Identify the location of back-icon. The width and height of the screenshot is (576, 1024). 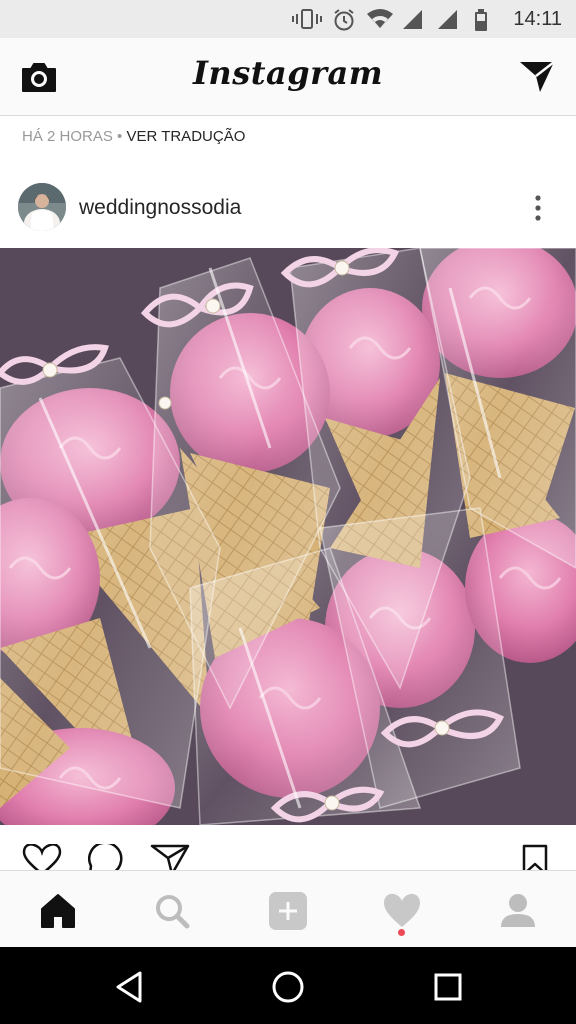
(130, 987).